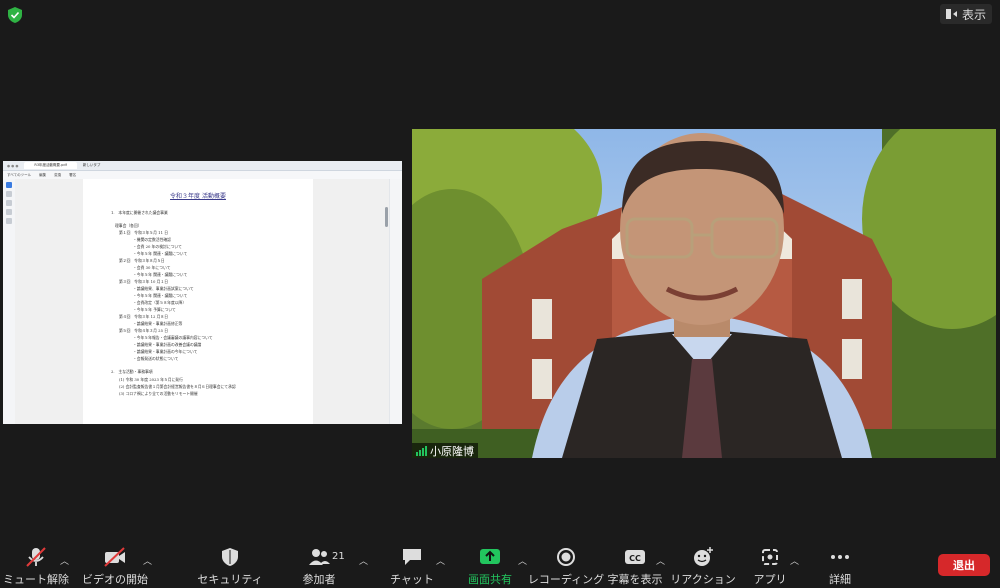 The height and width of the screenshot is (588, 1000). What do you see at coordinates (703, 567) in the screenshot?
I see `reactions-button: リアクション` at bounding box center [703, 567].